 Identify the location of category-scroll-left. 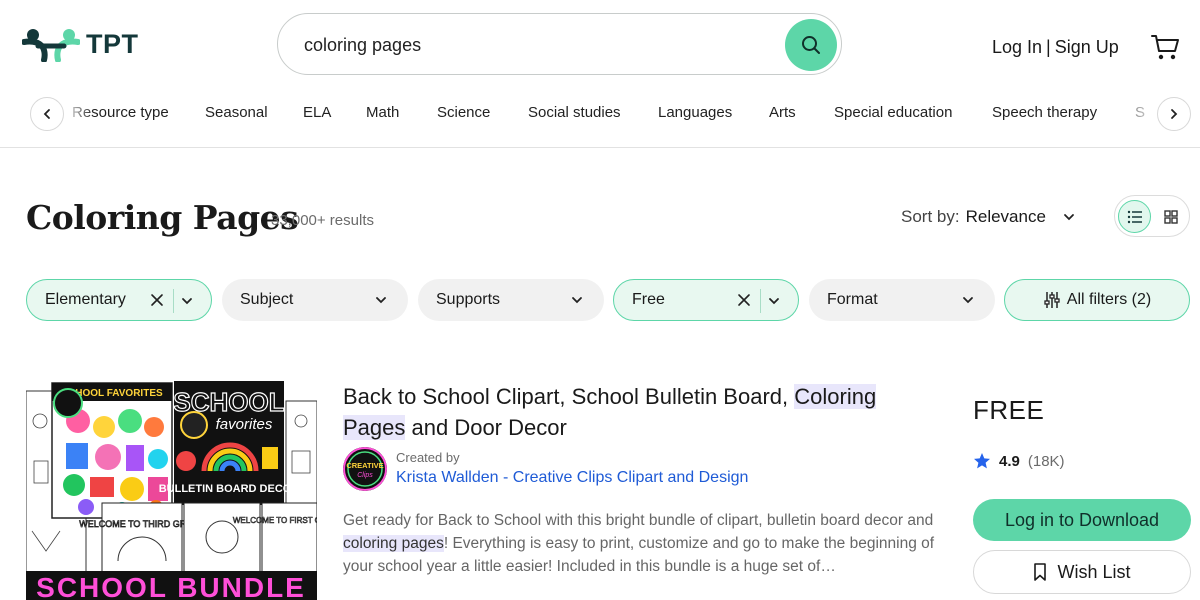
(47, 114).